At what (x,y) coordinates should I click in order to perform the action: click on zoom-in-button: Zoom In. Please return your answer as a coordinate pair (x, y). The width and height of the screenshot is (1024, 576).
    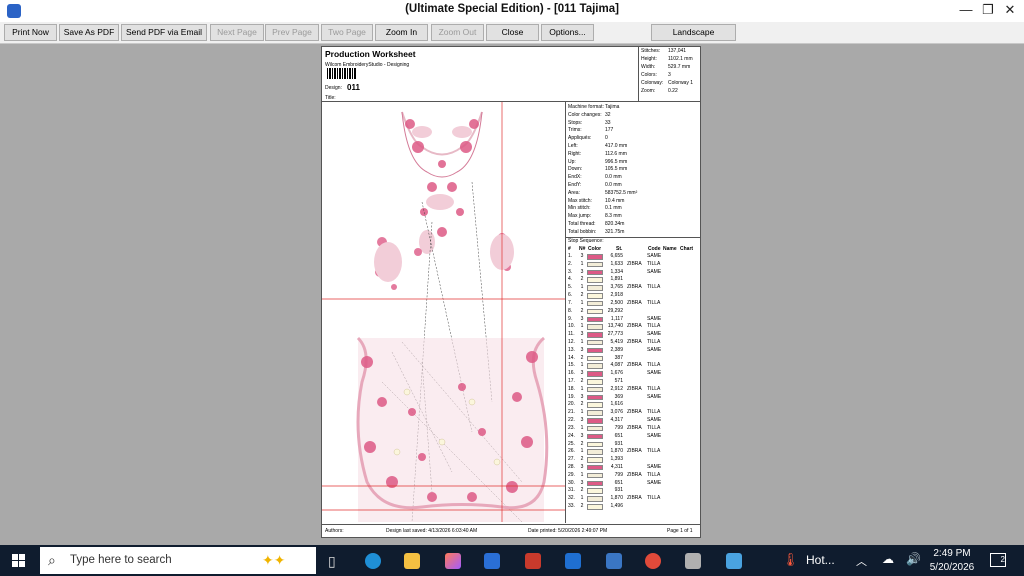
    Looking at the image, I should click on (401, 32).